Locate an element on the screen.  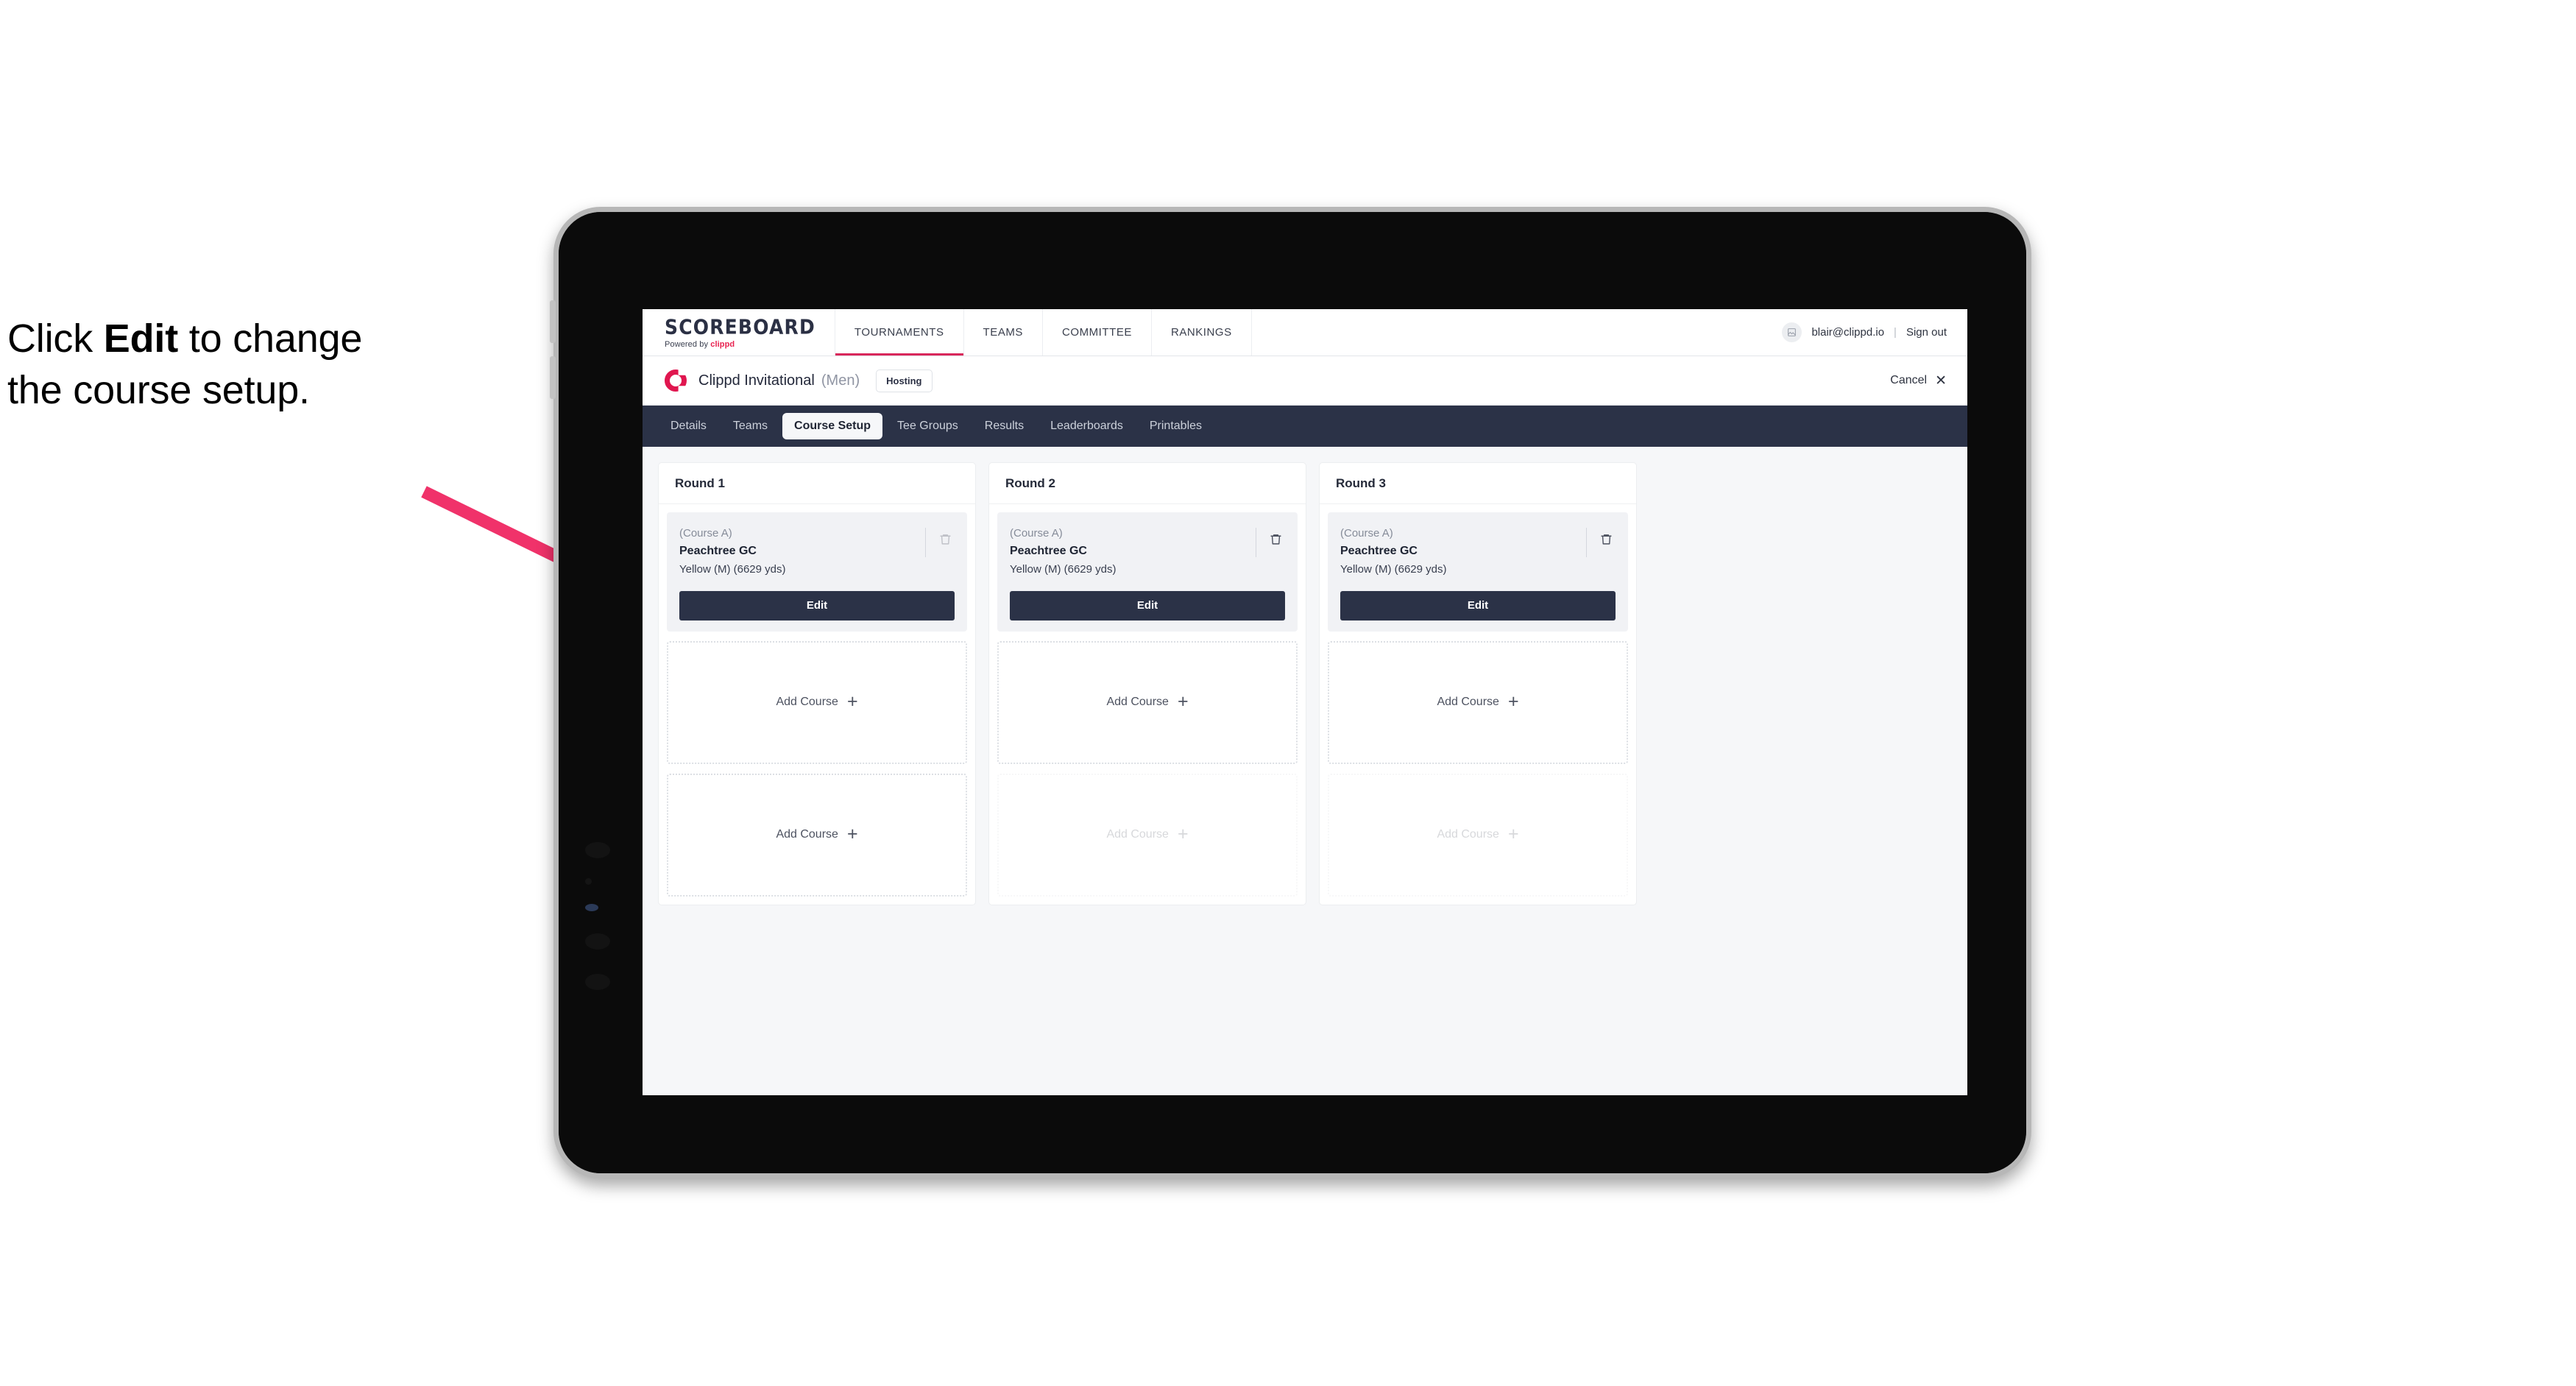
nav-item-committee: COMMITTEE is located at coordinates (1097, 332).